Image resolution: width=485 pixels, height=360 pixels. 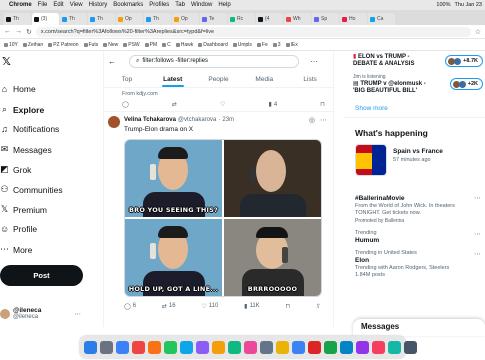 What do you see at coordinates (184, 45) in the screenshot?
I see `bookmark-item: Hawk` at bounding box center [184, 45].